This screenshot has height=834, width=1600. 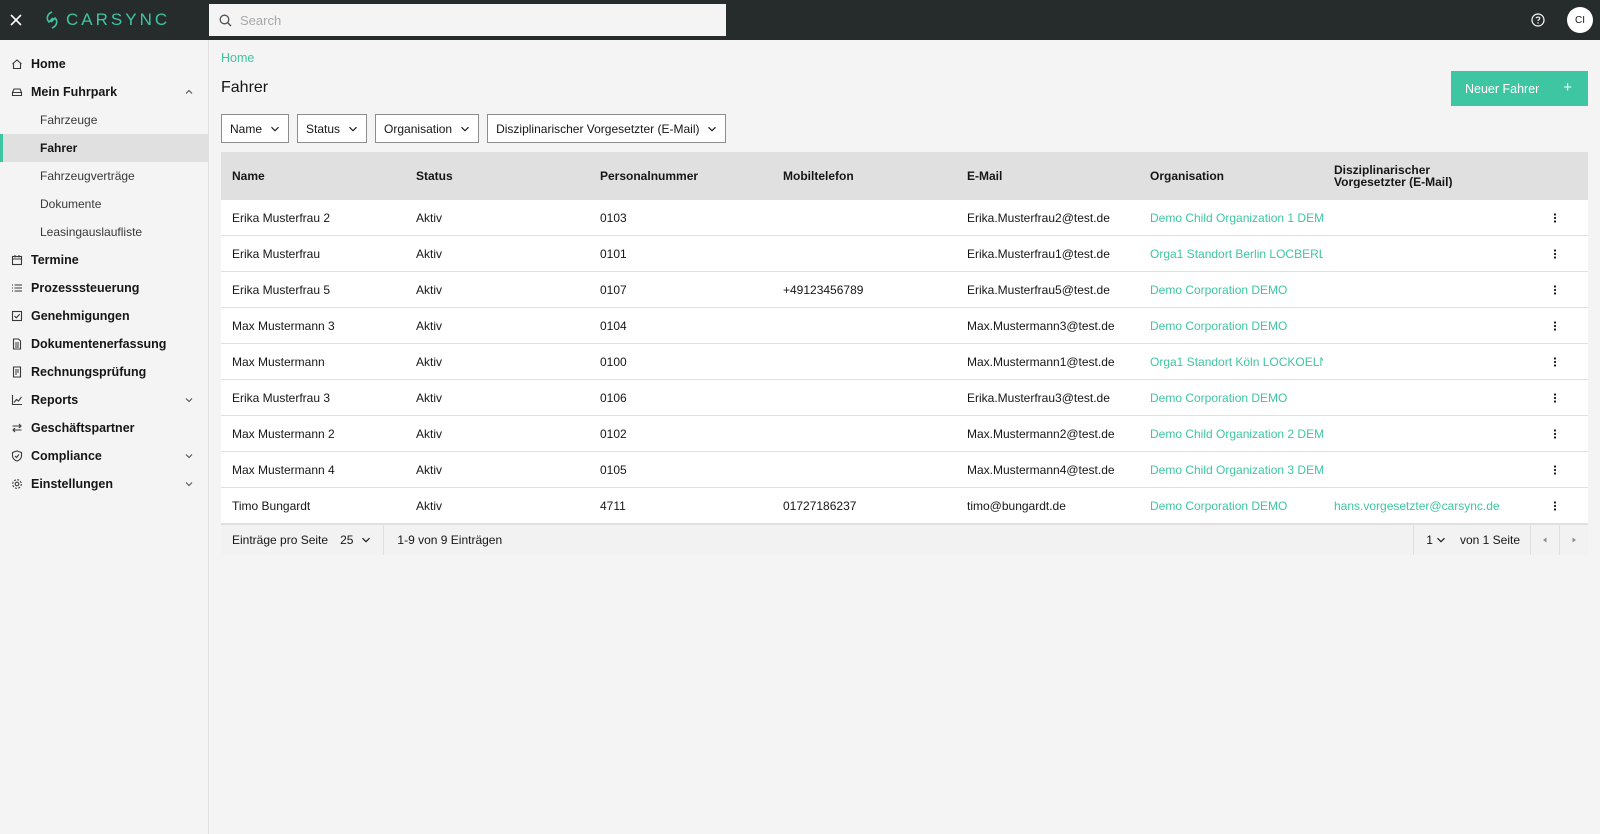 What do you see at coordinates (118, 19) in the screenshot?
I see `brand-name: CARSYNC` at bounding box center [118, 19].